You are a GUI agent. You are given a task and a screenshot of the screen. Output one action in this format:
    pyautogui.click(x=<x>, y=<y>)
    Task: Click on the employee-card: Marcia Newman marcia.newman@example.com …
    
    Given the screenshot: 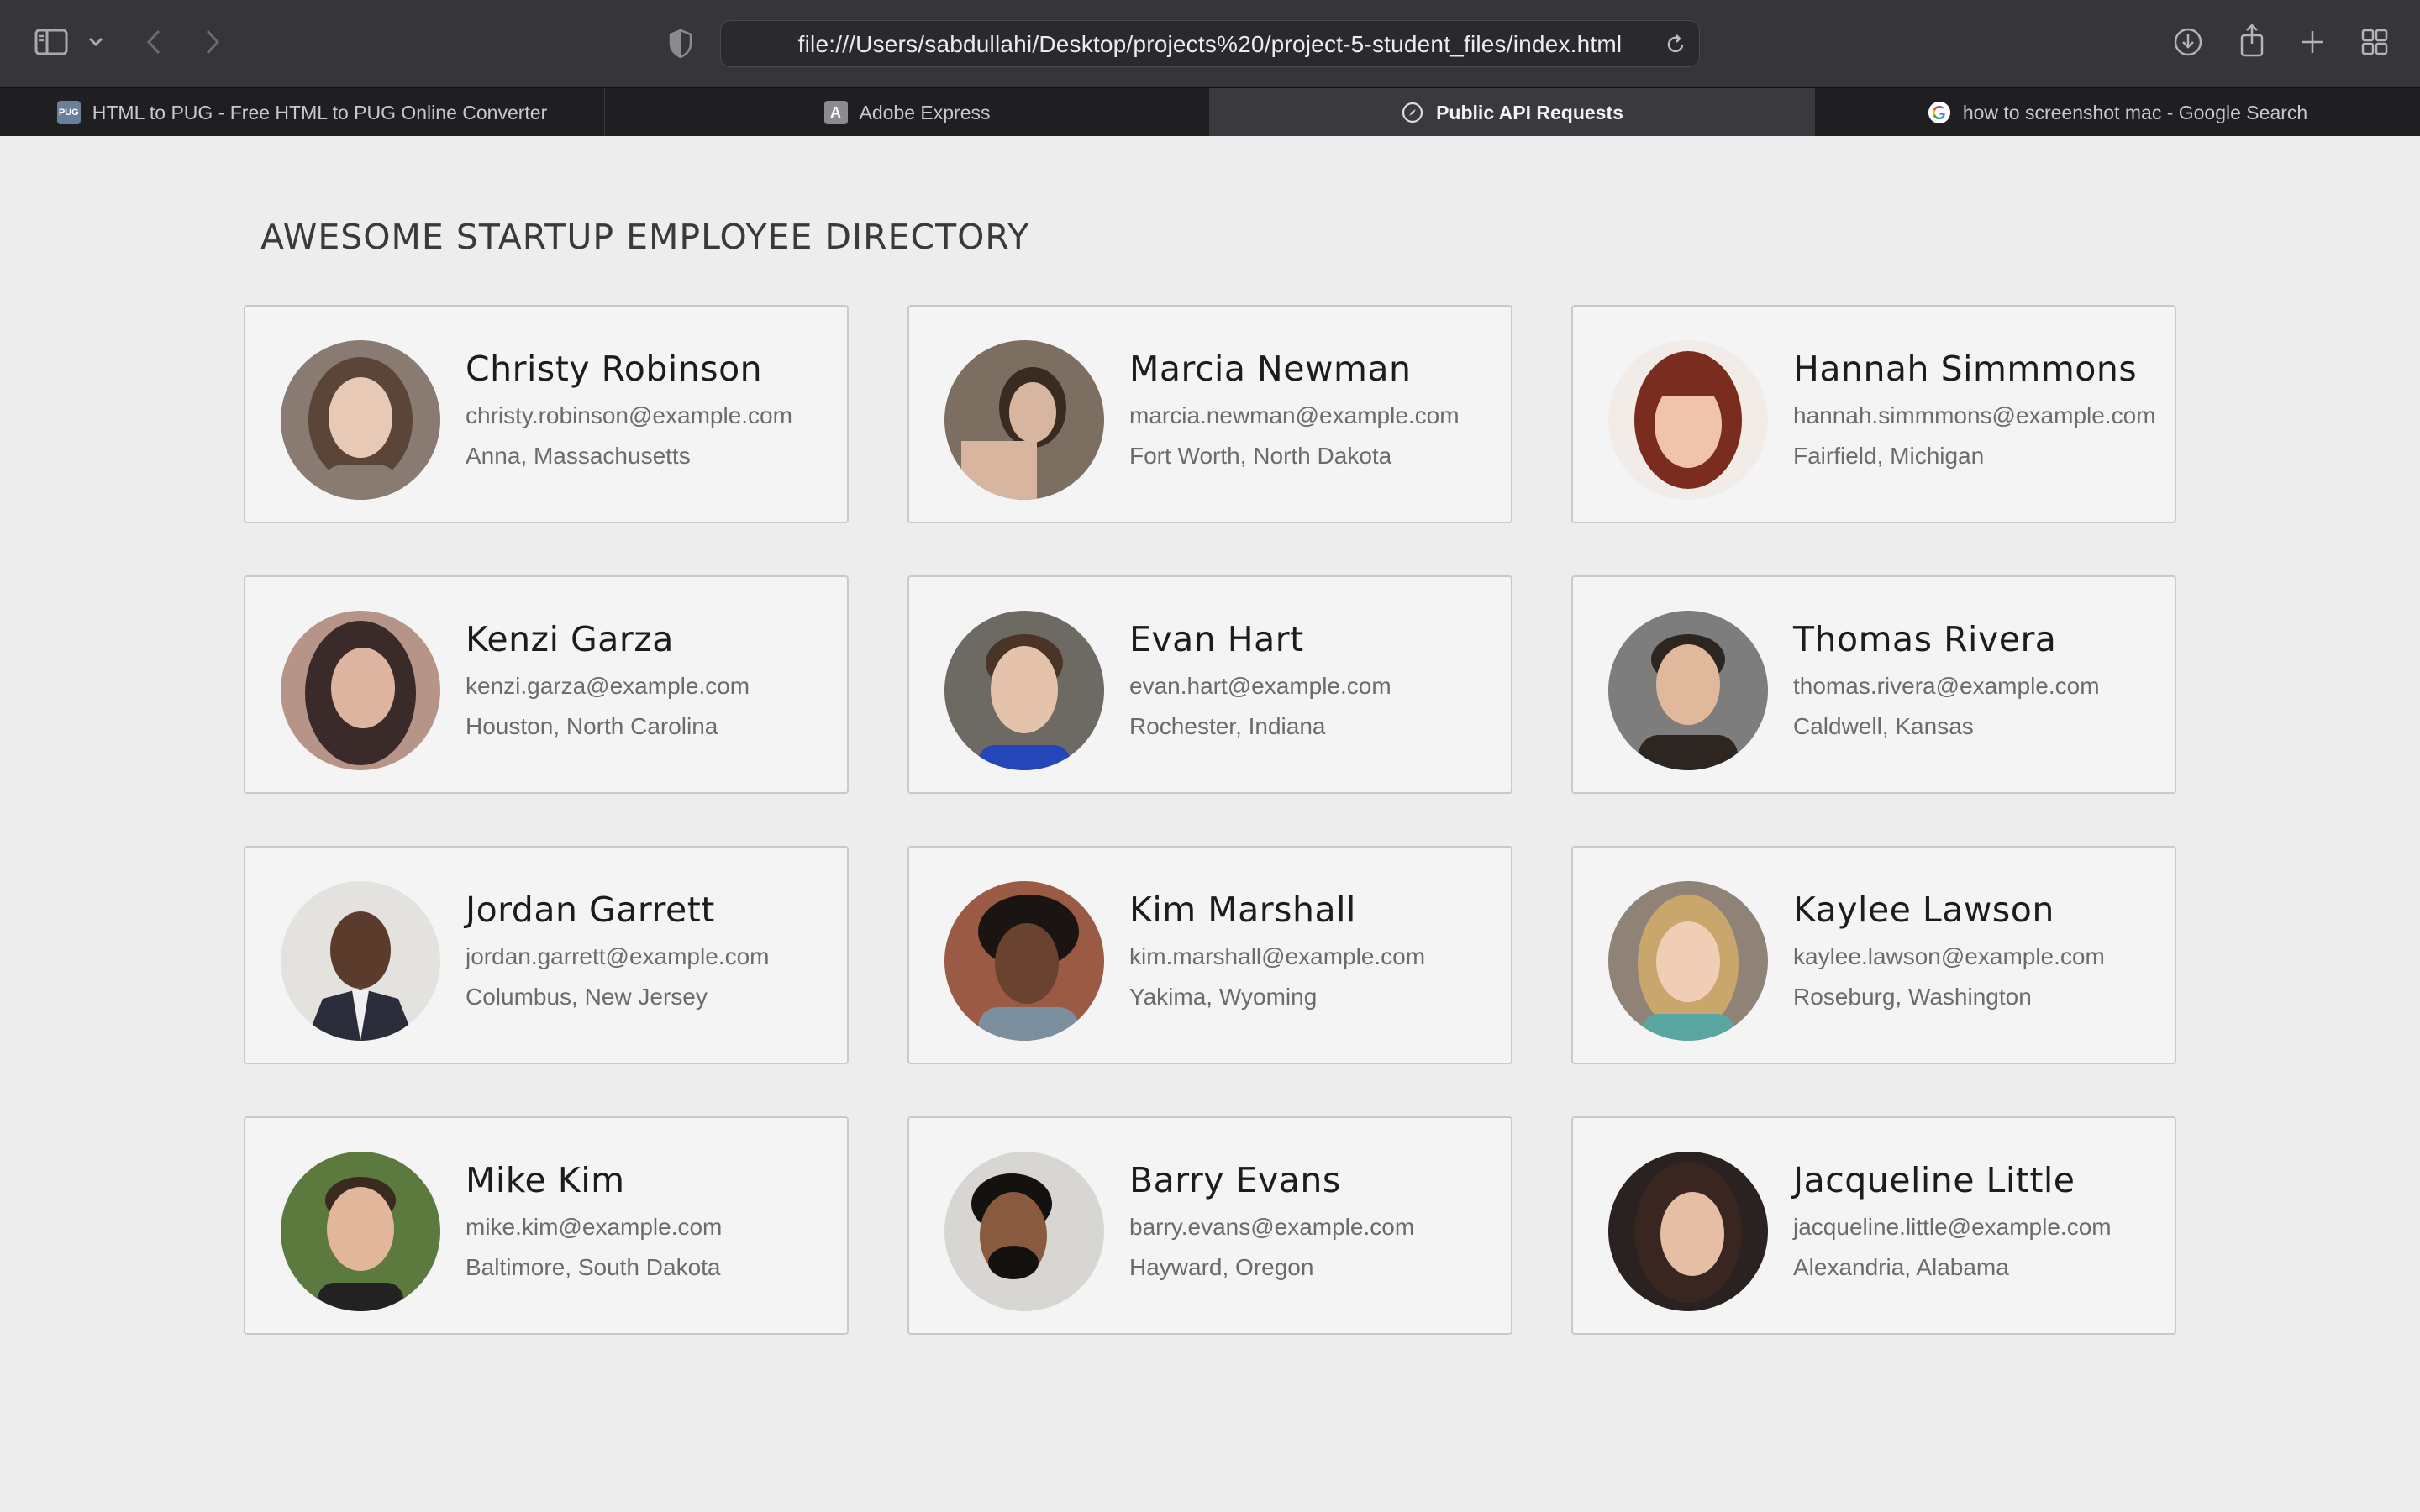 What is the action you would take?
    pyautogui.click(x=1210, y=414)
    